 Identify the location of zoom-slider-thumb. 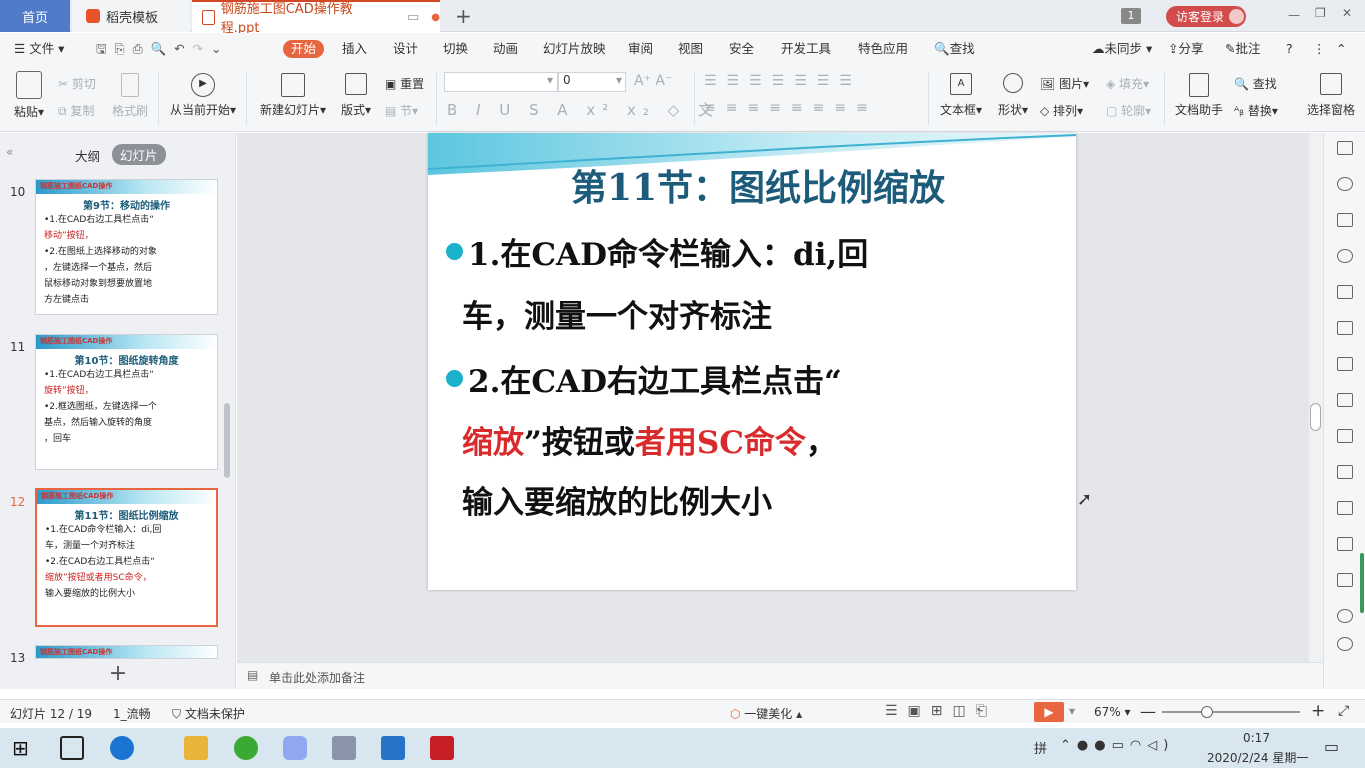
(1207, 712).